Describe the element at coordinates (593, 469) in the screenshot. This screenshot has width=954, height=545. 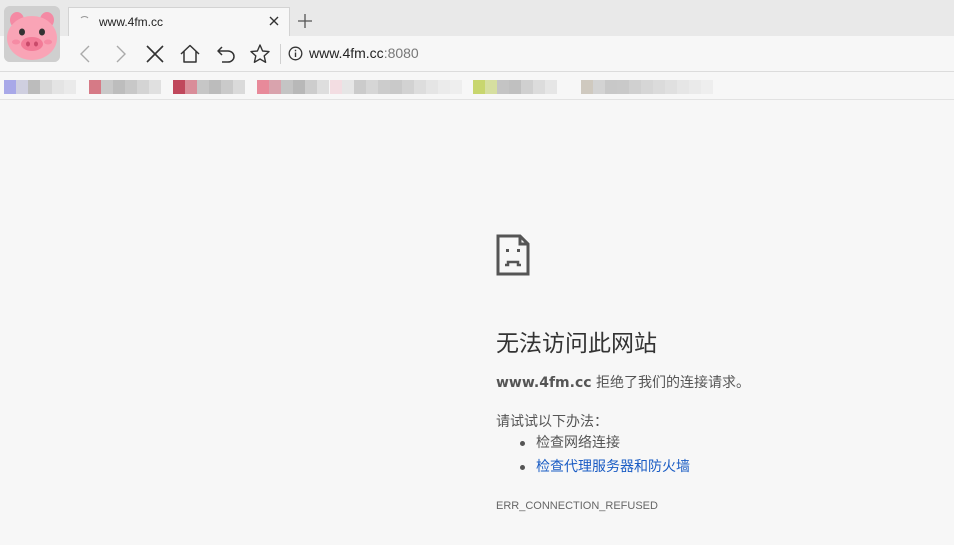
I see `suggestion-check-proxy-link: 检查代理服务器和防火墙` at that location.